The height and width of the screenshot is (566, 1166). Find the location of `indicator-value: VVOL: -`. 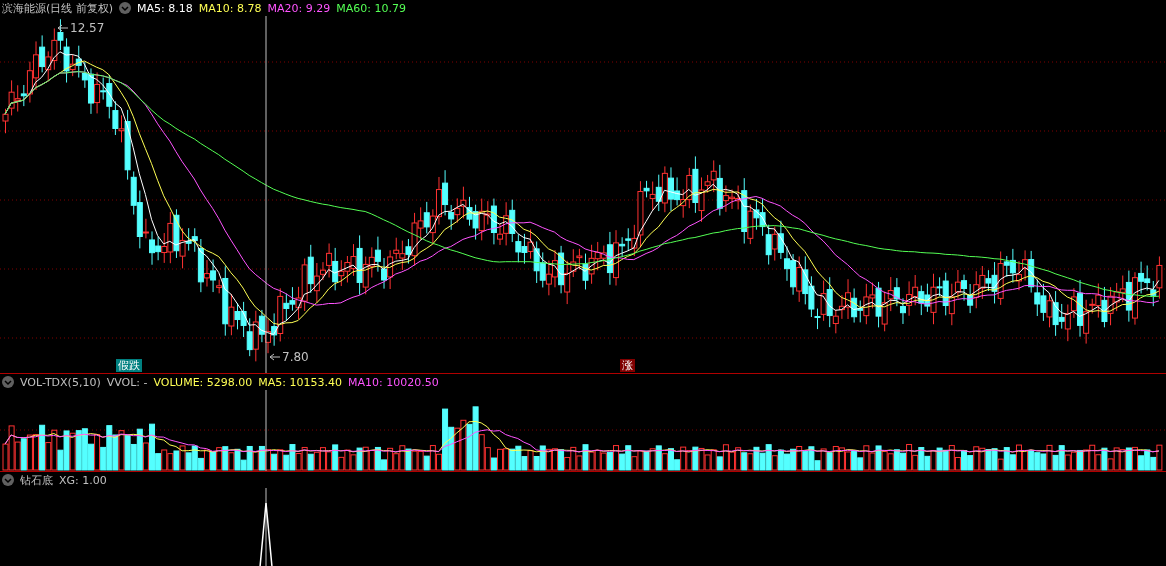

indicator-value: VVOL: - is located at coordinates (127, 382).